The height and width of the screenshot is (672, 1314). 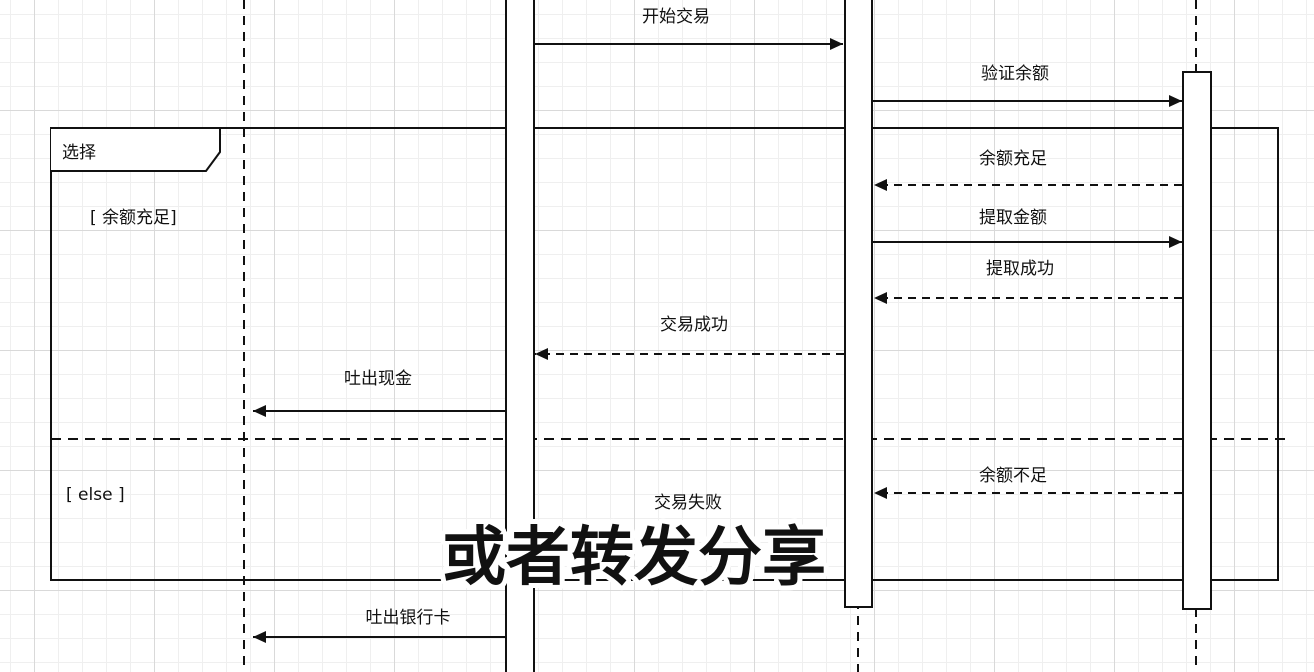 I want to click on message-label-eject-card: 吐出银行卡, so click(x=408, y=618).